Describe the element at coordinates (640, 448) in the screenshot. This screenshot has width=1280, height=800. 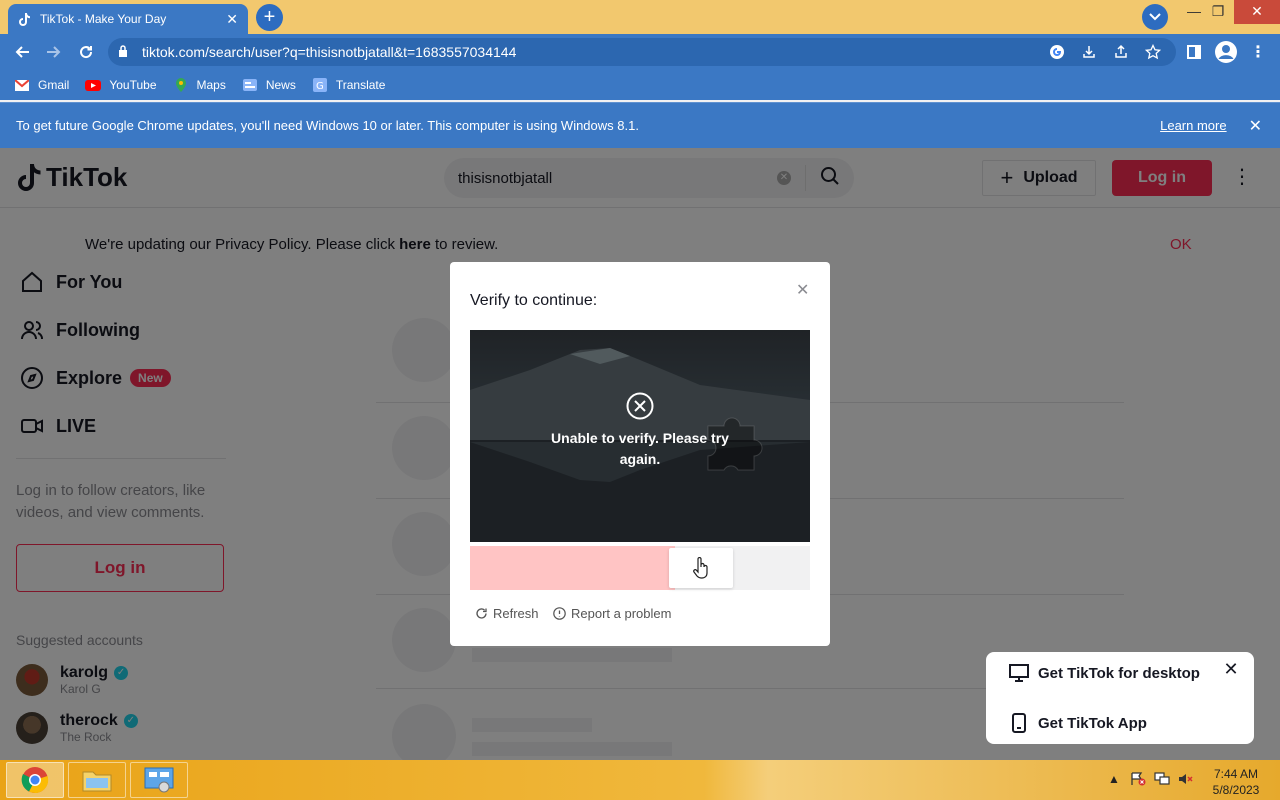
I see `captcha-error-text: Unable to verify. Please try again.` at that location.